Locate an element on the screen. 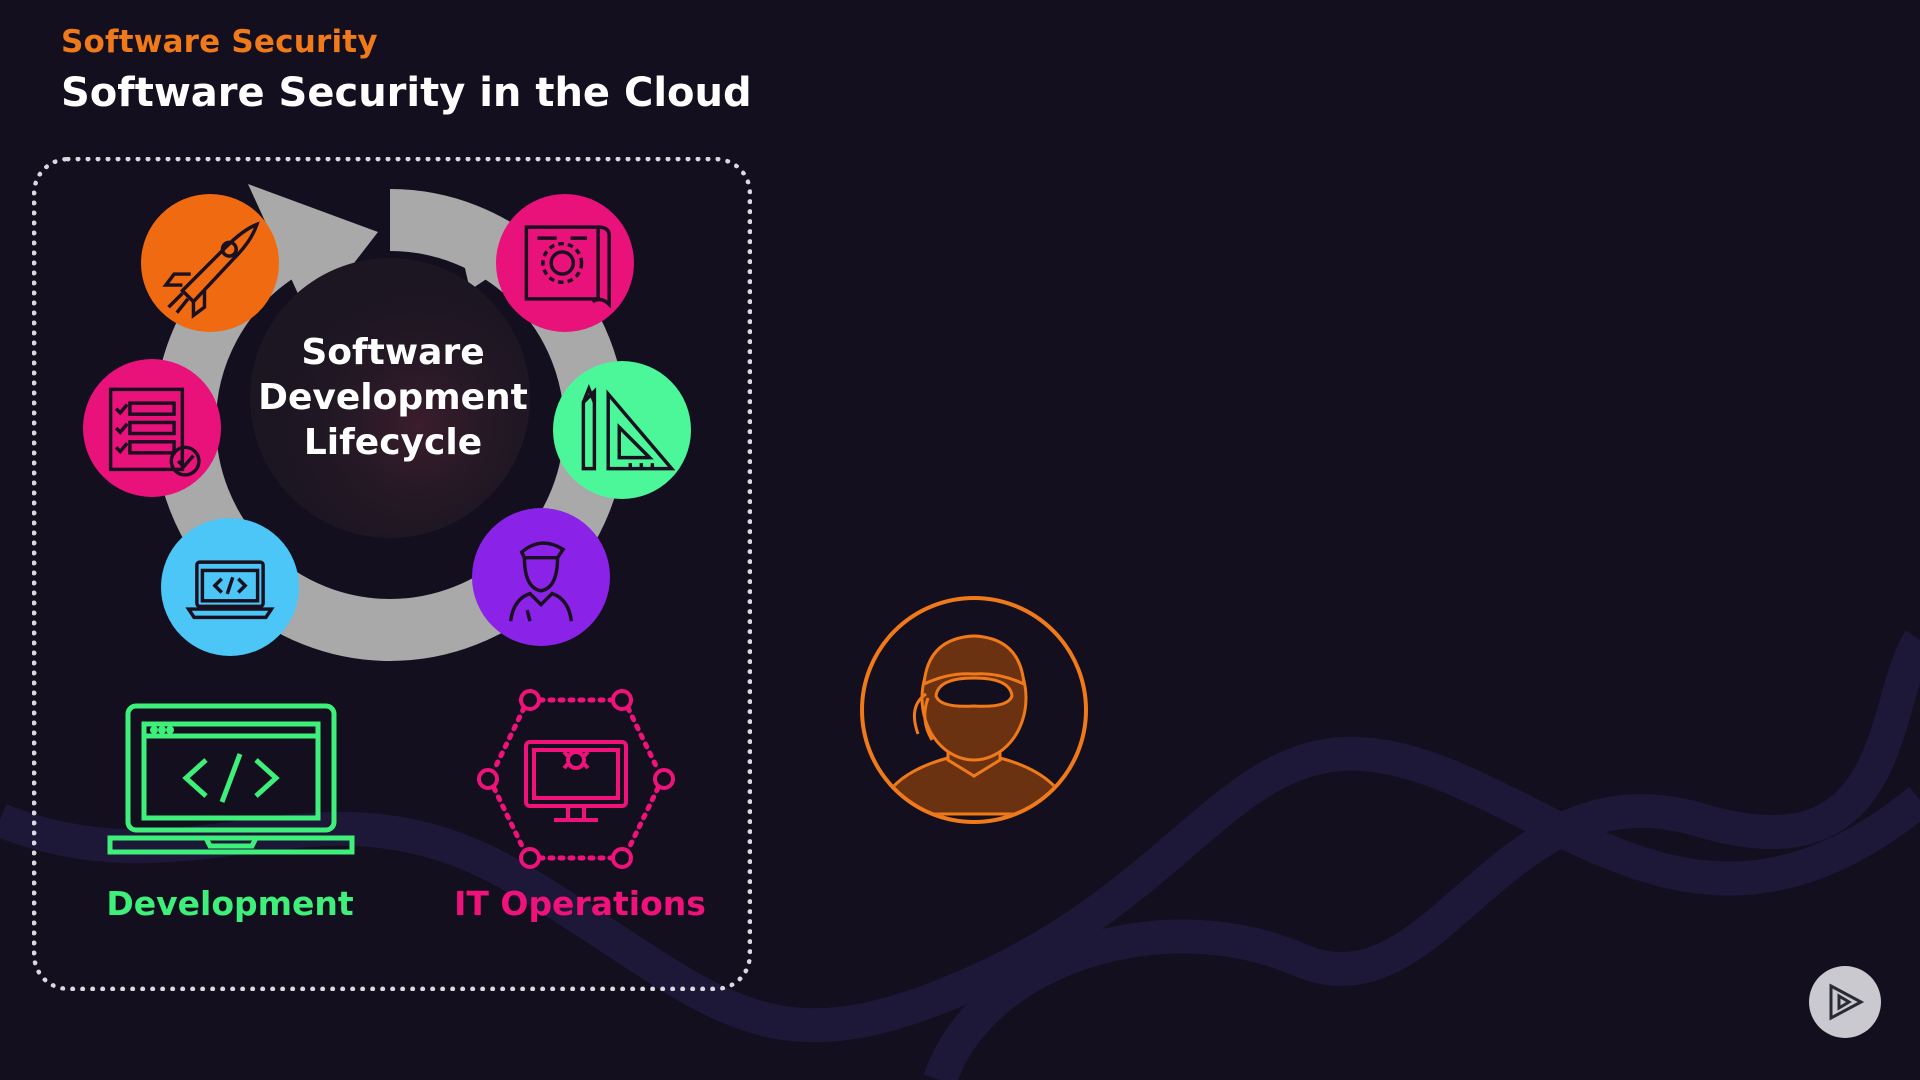 Image resolution: width=1920 pixels, height=1080 pixels. play-button is located at coordinates (1845, 1002).